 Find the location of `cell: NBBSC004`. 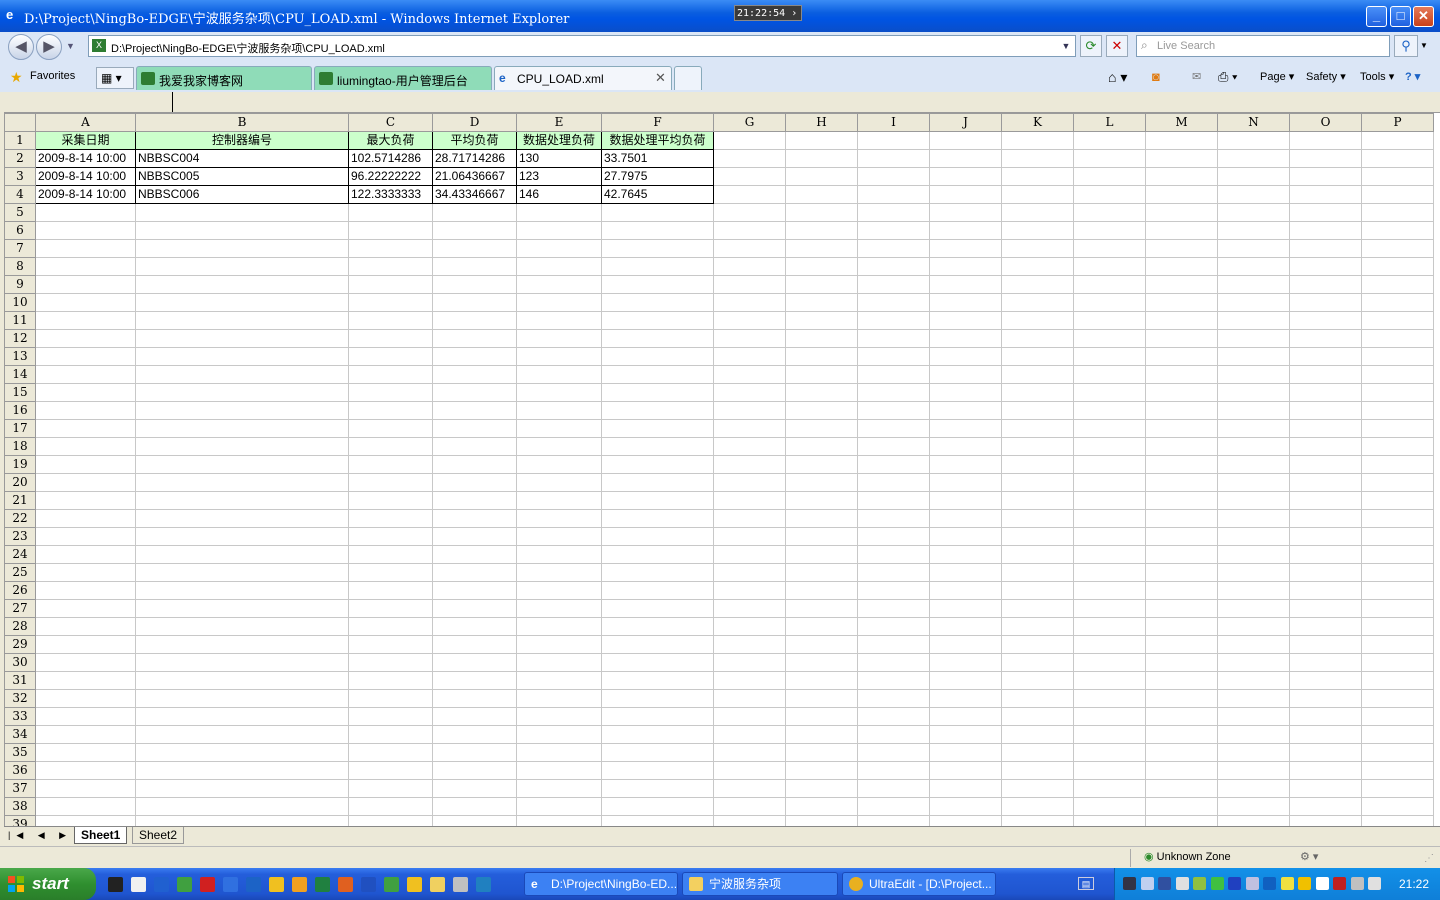

cell: NBBSC004 is located at coordinates (242, 158).